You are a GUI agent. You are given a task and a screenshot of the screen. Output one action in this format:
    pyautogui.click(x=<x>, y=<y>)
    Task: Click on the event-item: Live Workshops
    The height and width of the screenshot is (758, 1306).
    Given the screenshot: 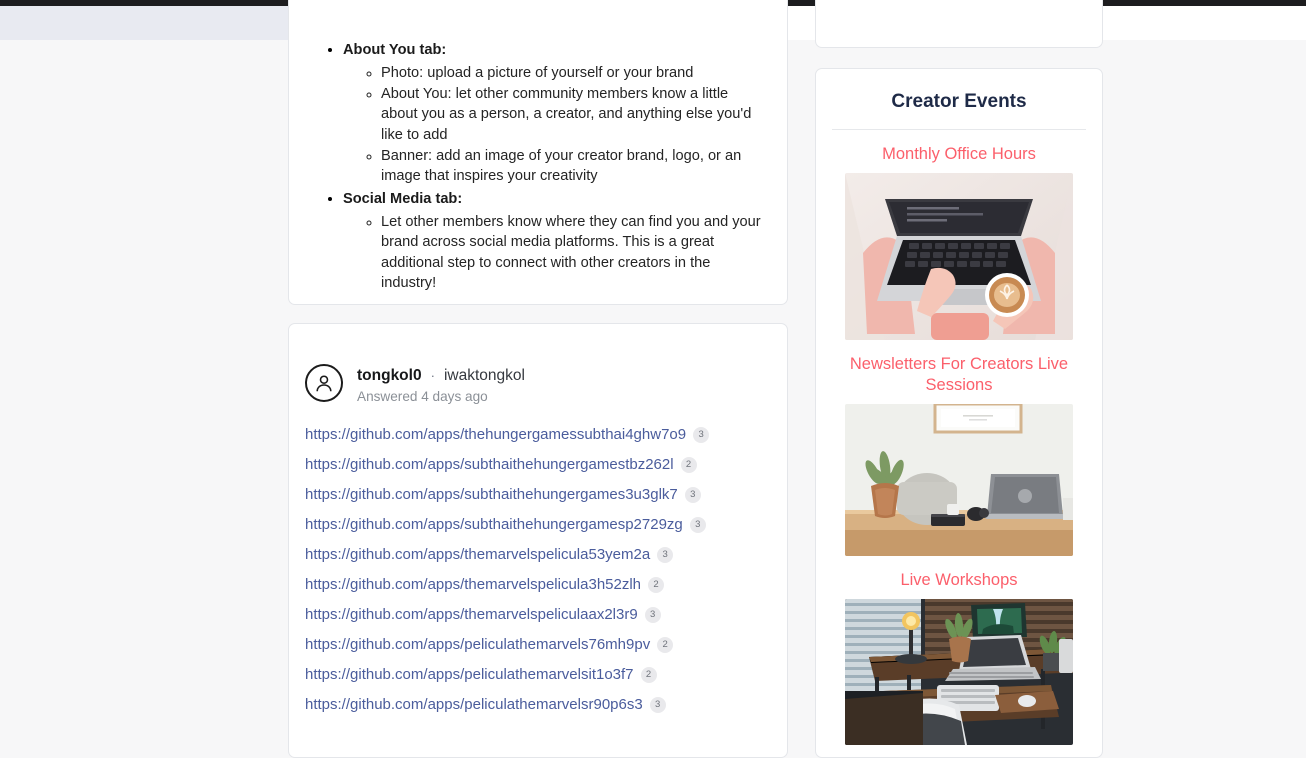 What is the action you would take?
    pyautogui.click(x=959, y=650)
    